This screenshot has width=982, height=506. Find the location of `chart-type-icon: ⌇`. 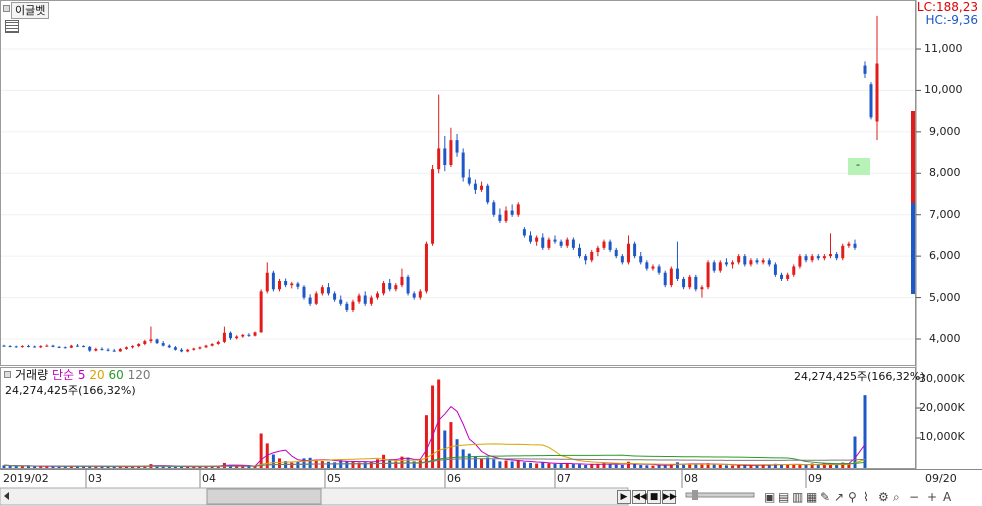

chart-type-icon: ⌇ is located at coordinates (866, 497).